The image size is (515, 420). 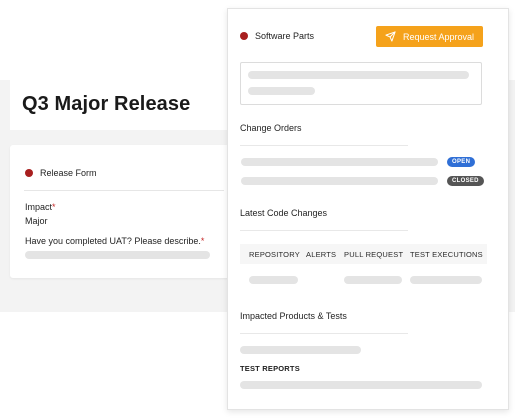 I want to click on page-title: Q3 Major Release, so click(x=106, y=104).